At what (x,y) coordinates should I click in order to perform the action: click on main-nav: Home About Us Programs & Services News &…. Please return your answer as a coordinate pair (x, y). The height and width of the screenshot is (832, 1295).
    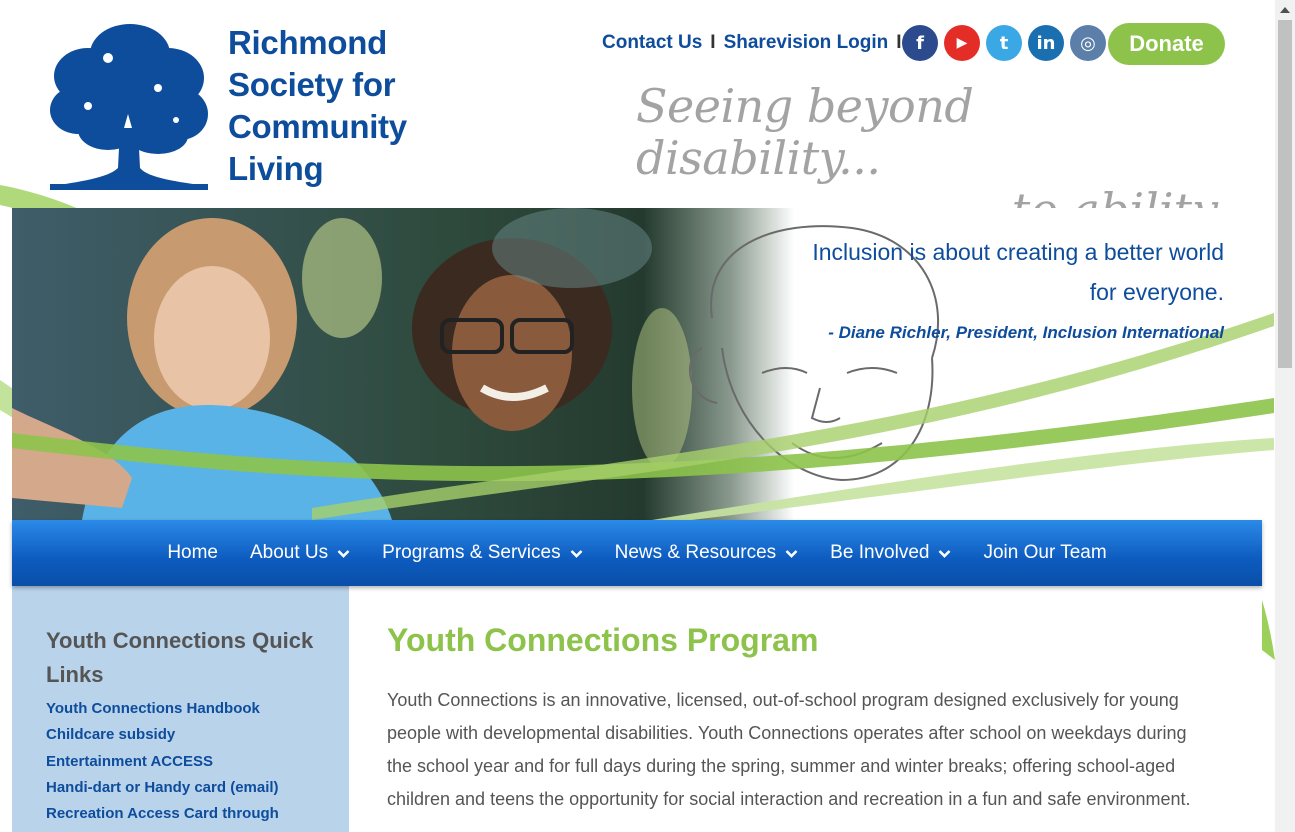
    Looking at the image, I should click on (637, 553).